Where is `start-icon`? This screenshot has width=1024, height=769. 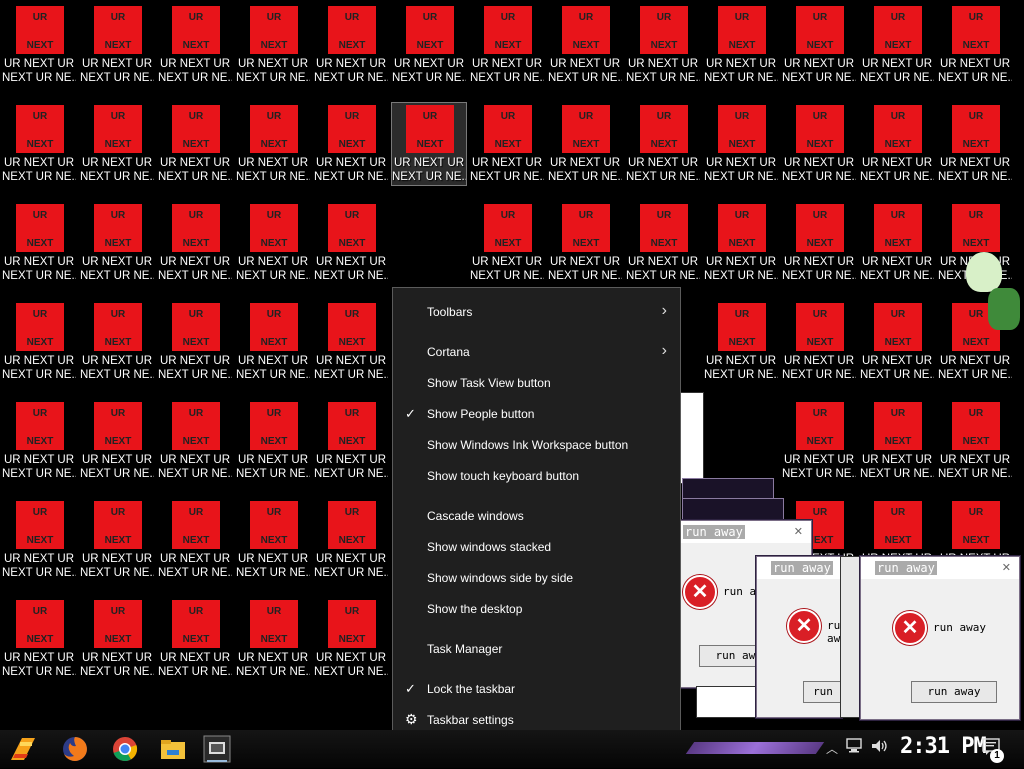
start-icon is located at coordinates (23, 749).